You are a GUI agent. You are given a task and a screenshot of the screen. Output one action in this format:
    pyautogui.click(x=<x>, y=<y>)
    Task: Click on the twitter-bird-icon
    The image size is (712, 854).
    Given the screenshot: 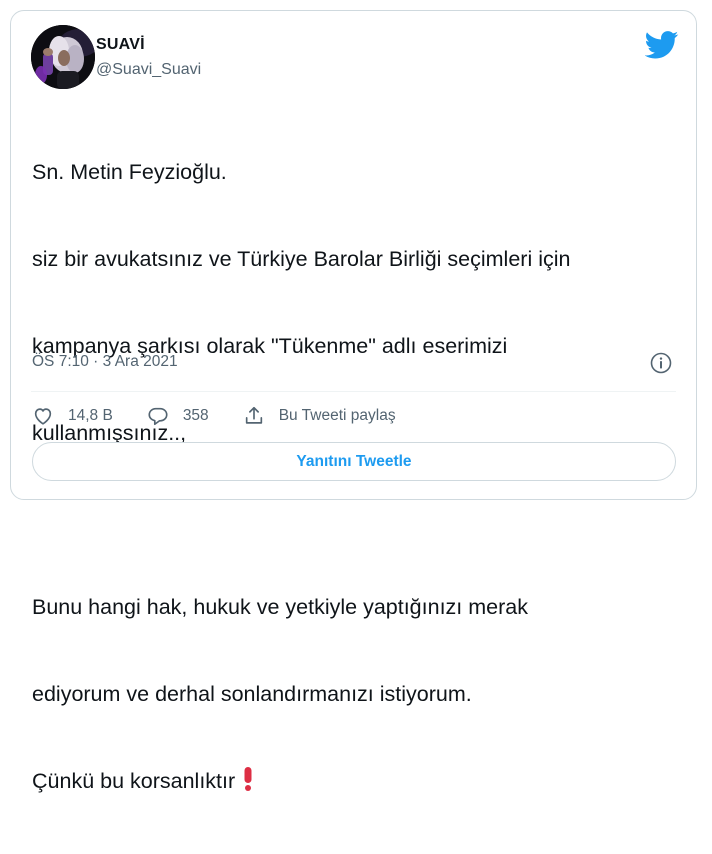 What is the action you would take?
    pyautogui.click(x=661, y=45)
    